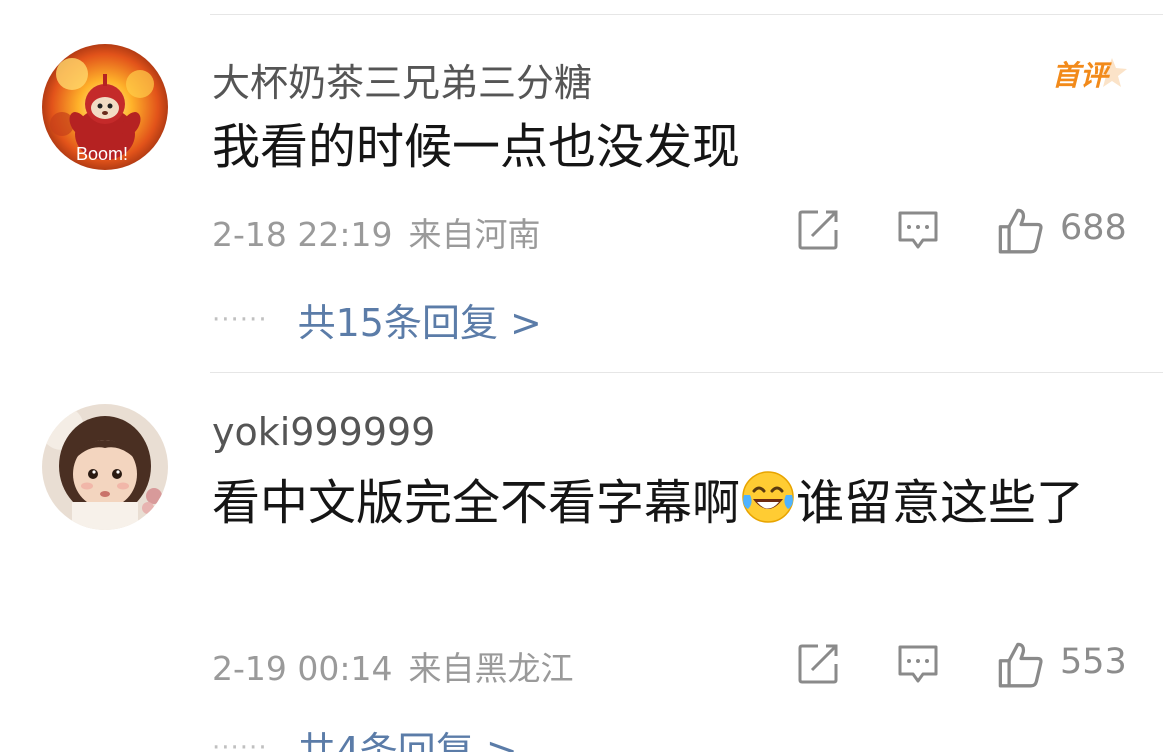 The width and height of the screenshot is (1163, 752). I want to click on like-count: 688, so click(1093, 228).